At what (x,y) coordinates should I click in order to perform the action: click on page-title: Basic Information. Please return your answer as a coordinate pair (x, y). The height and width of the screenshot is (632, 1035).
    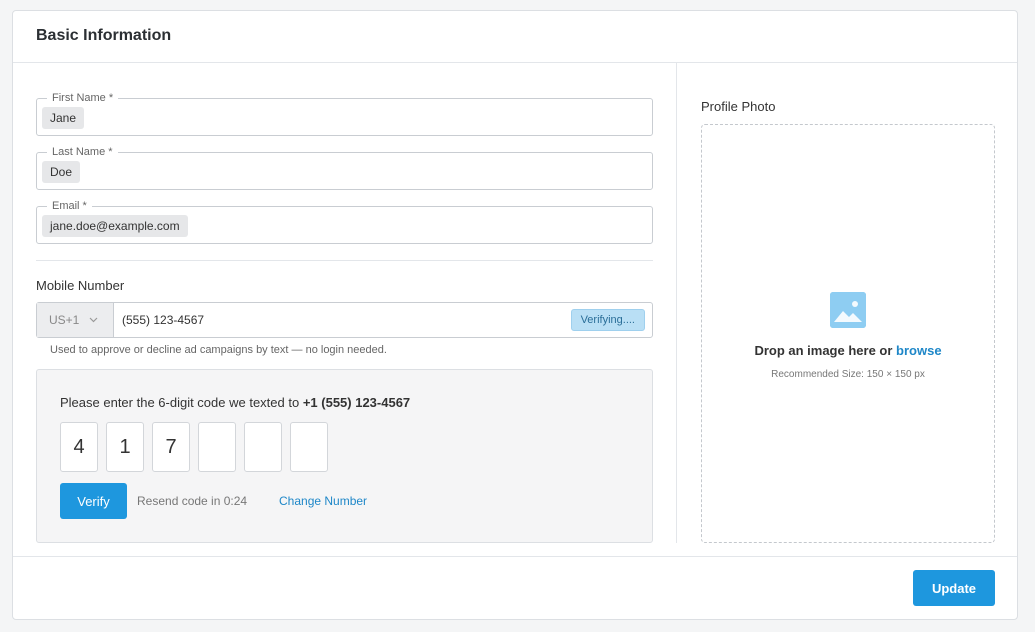
    Looking at the image, I should click on (104, 35).